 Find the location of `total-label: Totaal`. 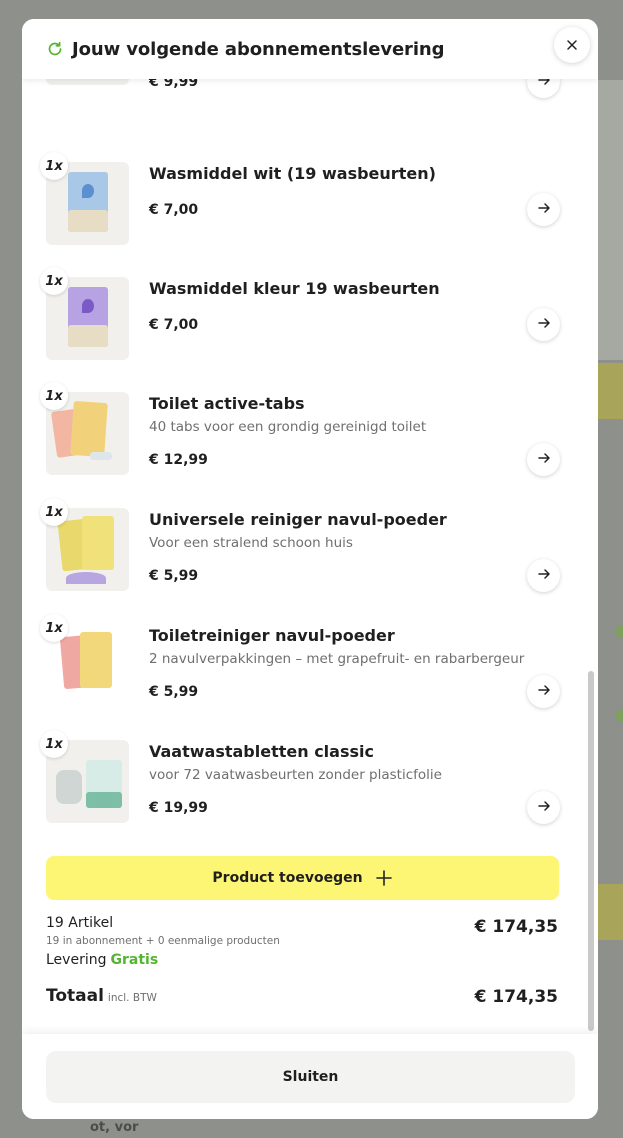

total-label: Totaal is located at coordinates (75, 996).